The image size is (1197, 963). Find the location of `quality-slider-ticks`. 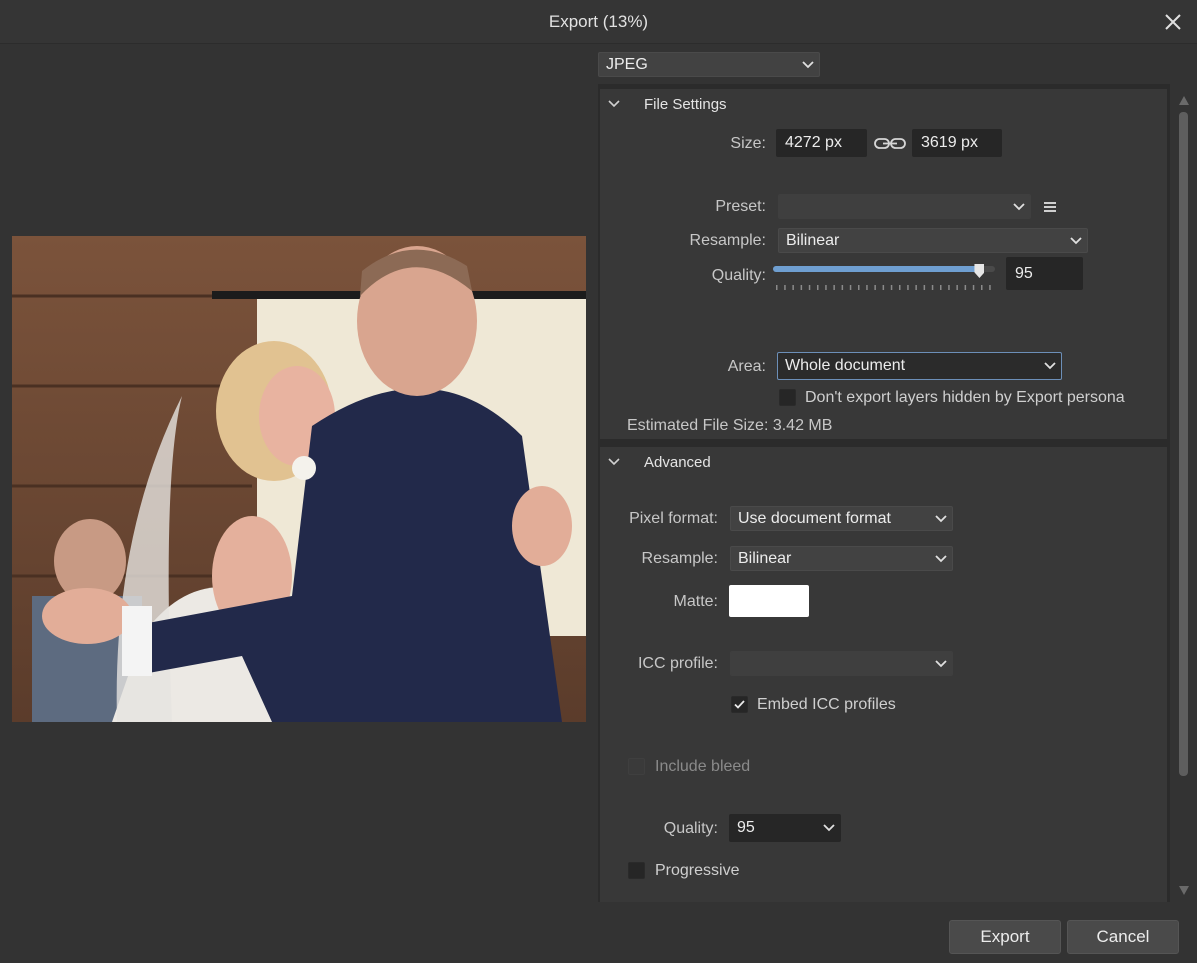

quality-slider-ticks is located at coordinates (883, 287).